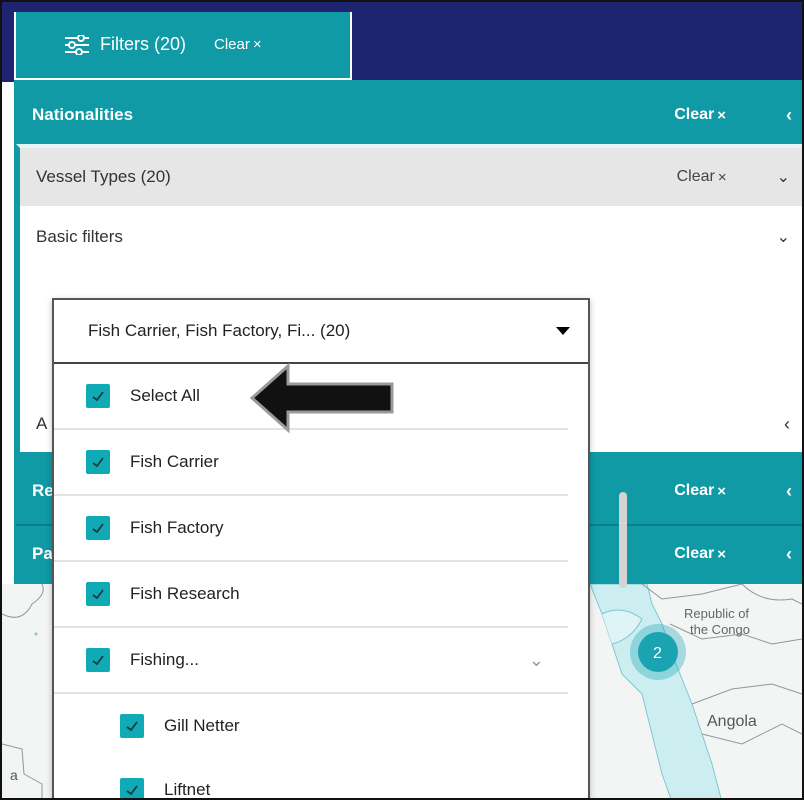  What do you see at coordinates (411, 177) in the screenshot?
I see `vessel-types-header: Vessel Types (20) Clear × ⌄` at bounding box center [411, 177].